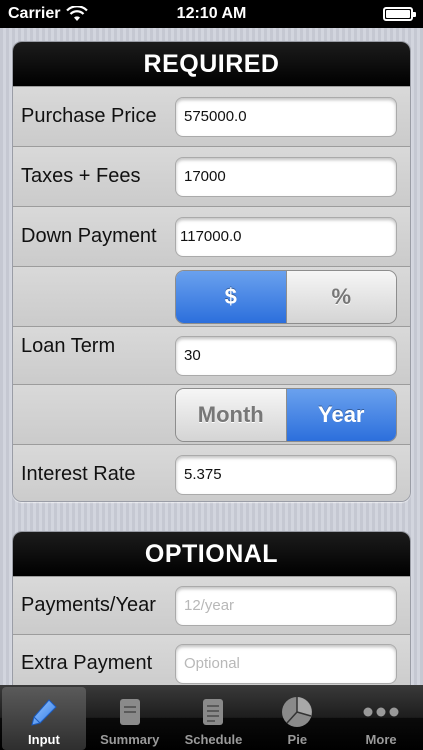 The image size is (423, 750). What do you see at coordinates (213, 739) in the screenshot?
I see `tab-schedule-label: Schedule` at bounding box center [213, 739].